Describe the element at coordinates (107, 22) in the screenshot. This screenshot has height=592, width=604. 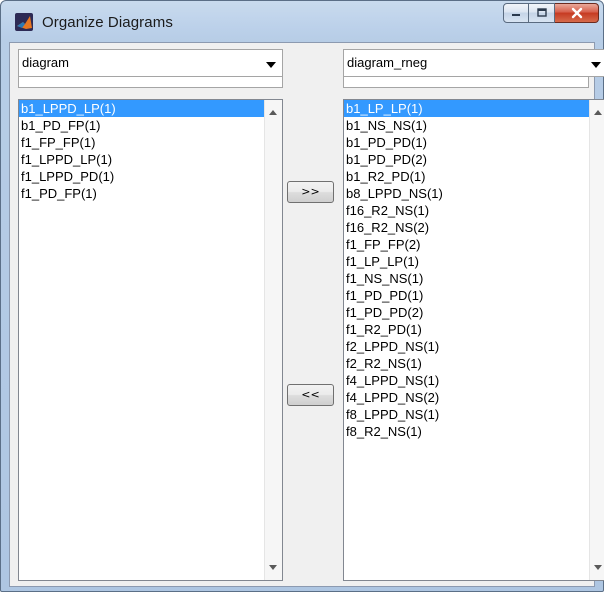
I see `window-title: Organize Diagrams` at that location.